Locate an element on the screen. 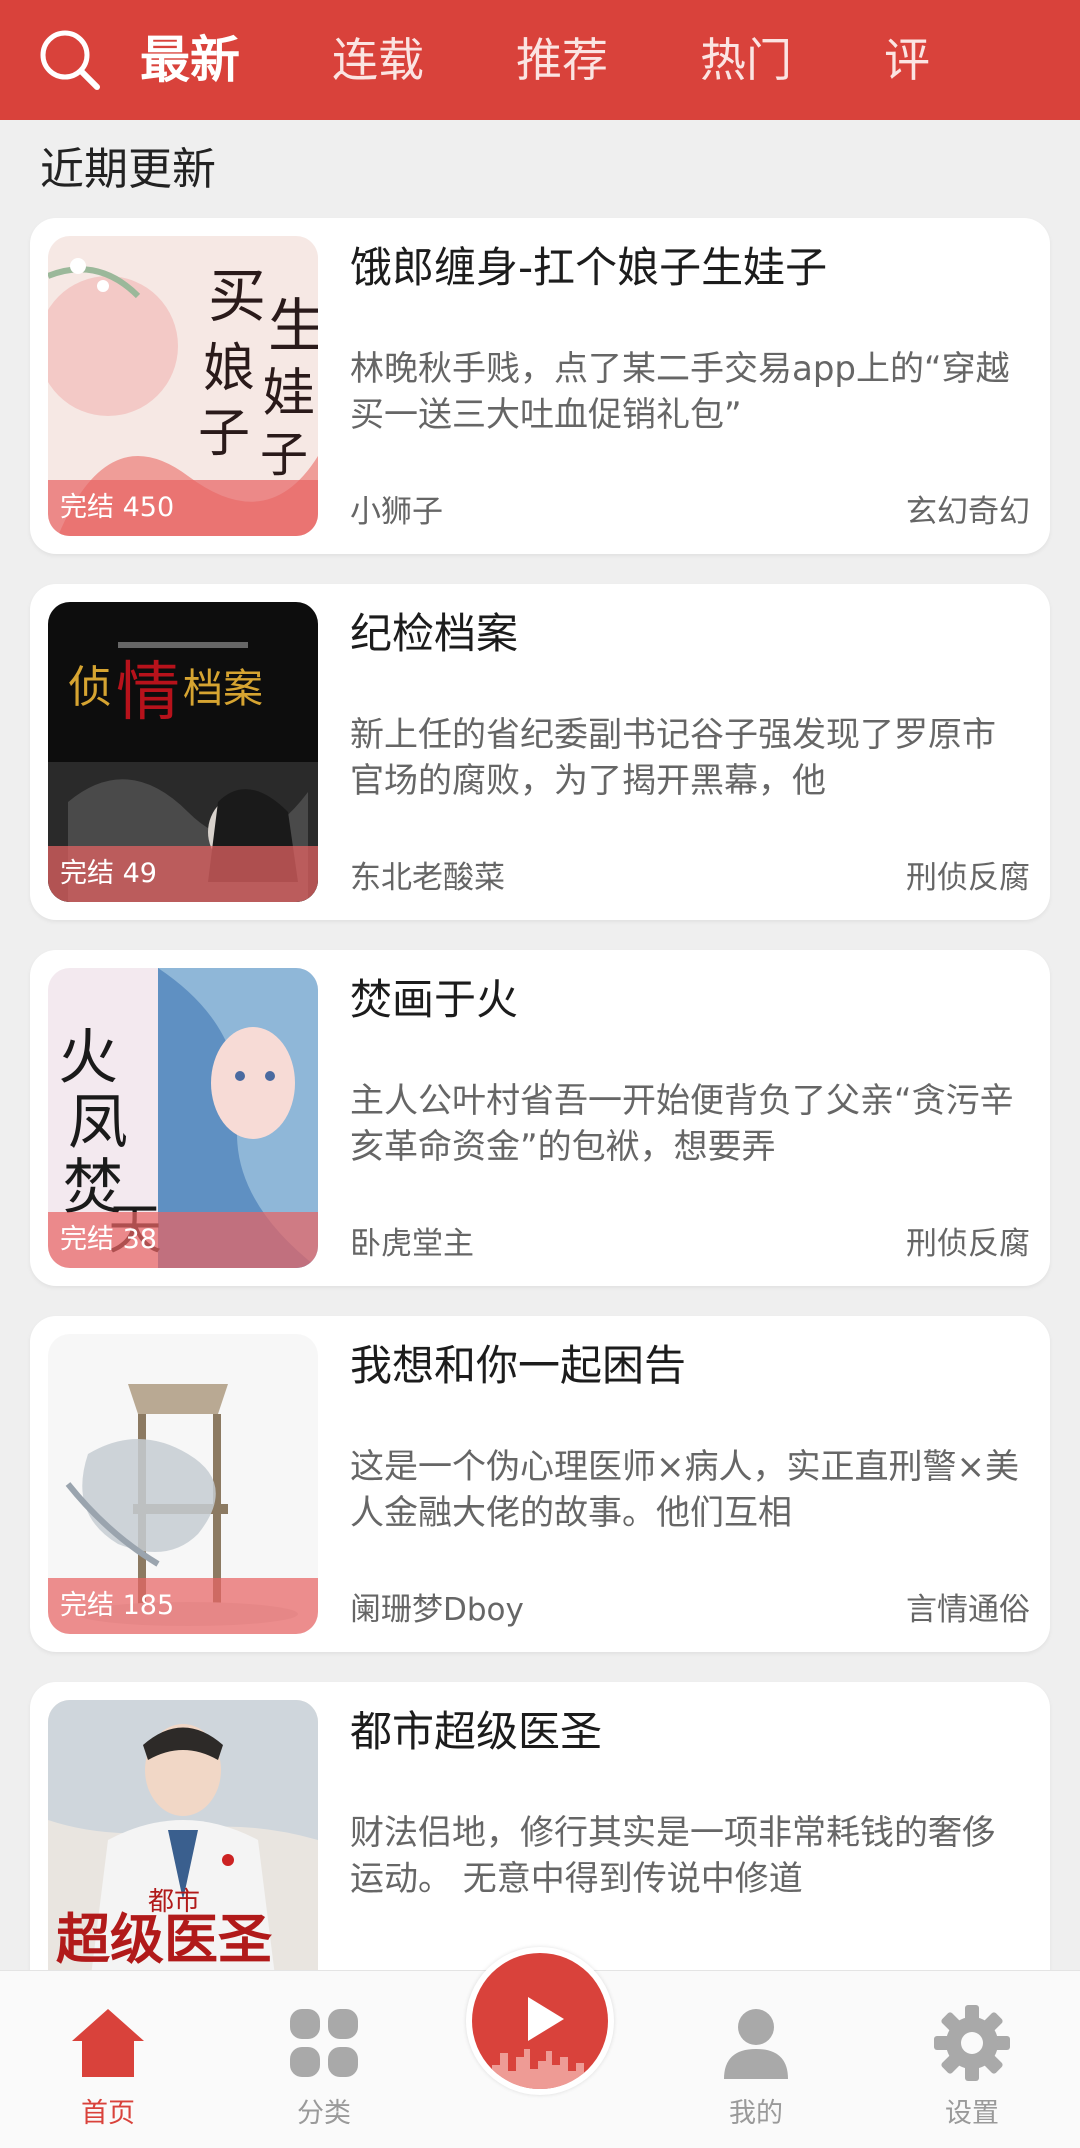  book-description: 财法侣地，修行其实是一项非常耗钱的奢侈运动。 无意中得到传说中修道 is located at coordinates (673, 1856).